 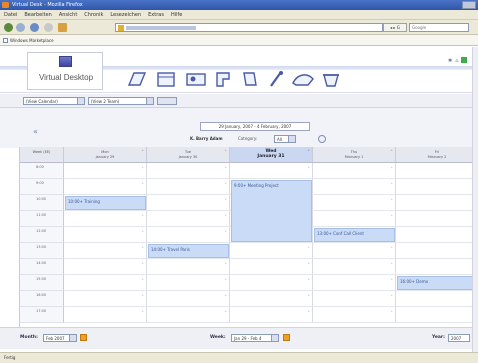 I want to click on url-input, so click(x=249, y=27).